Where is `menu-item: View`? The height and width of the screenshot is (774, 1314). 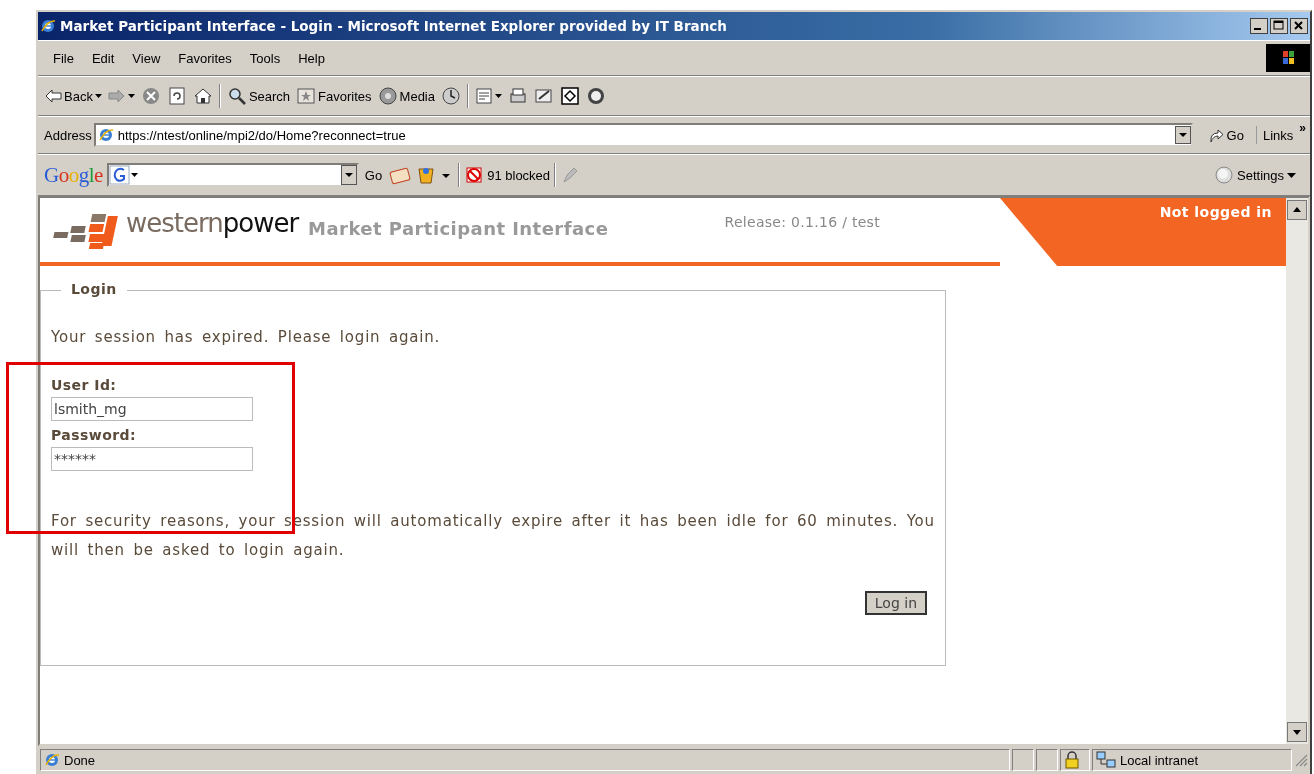 menu-item: View is located at coordinates (146, 58).